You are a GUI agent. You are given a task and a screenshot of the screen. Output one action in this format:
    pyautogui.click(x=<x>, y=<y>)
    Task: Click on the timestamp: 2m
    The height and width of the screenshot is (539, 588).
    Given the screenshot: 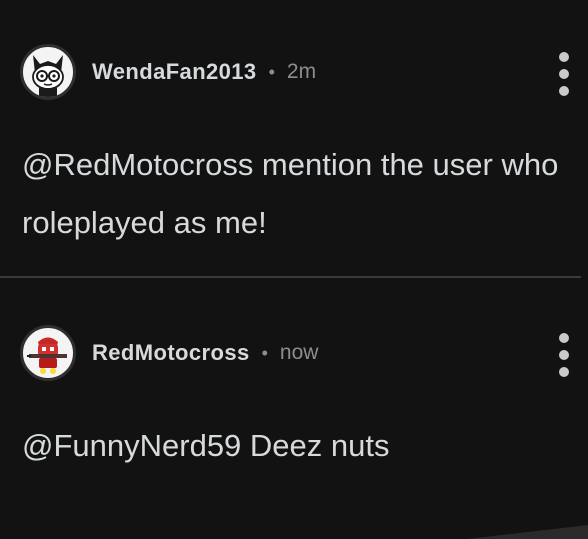 What is the action you would take?
    pyautogui.click(x=301, y=71)
    